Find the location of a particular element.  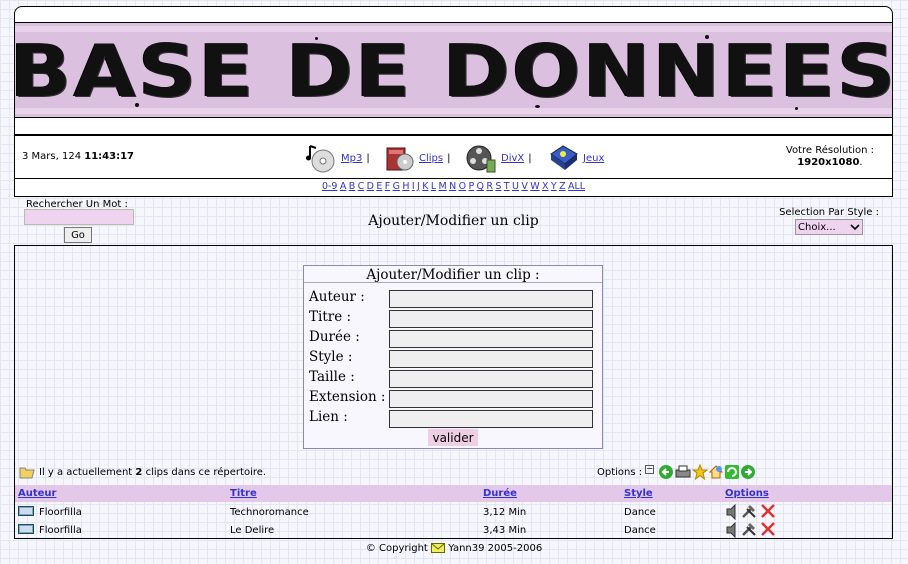

screen-resolution: Votre Résolution : 1920x1080. is located at coordinates (830, 157).